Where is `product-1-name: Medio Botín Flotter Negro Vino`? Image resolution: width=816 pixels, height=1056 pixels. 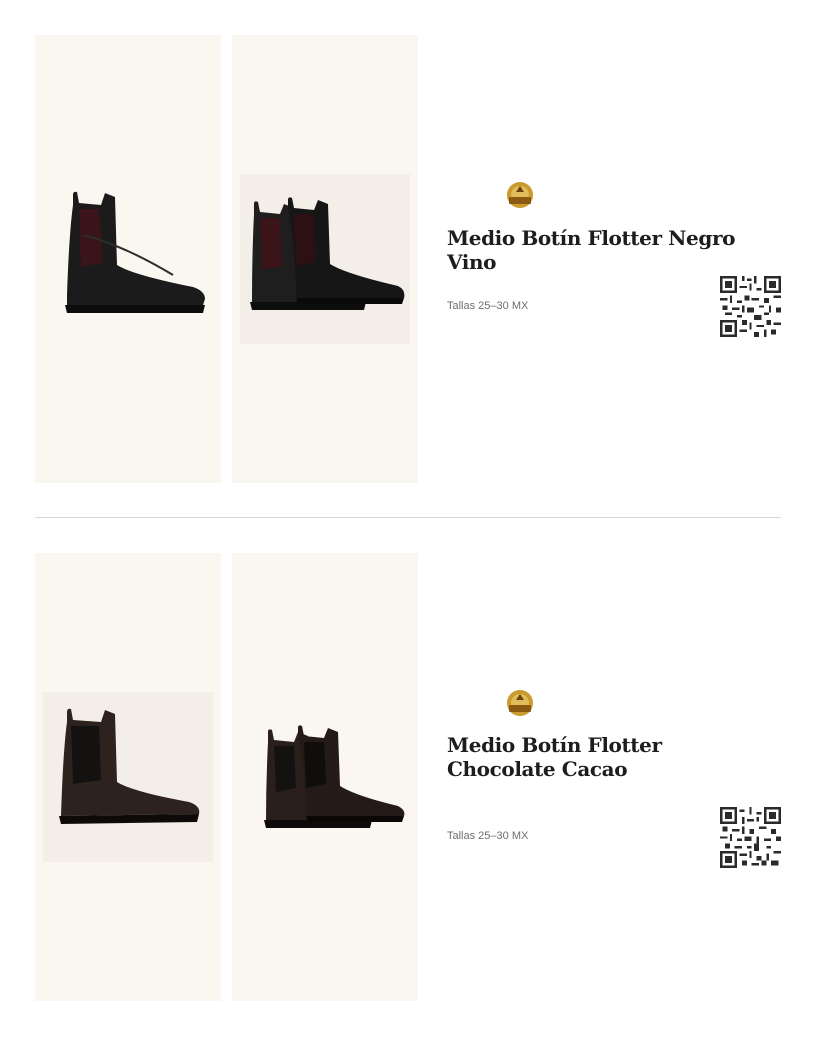 product-1-name: Medio Botín Flotter Negro Vino is located at coordinates (591, 250).